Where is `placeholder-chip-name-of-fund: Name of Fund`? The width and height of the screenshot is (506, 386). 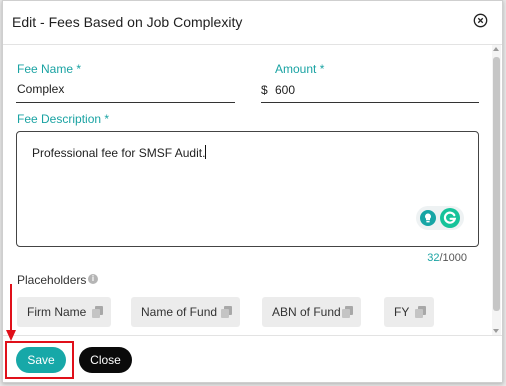
placeholder-chip-name-of-fund: Name of Fund is located at coordinates (185, 312).